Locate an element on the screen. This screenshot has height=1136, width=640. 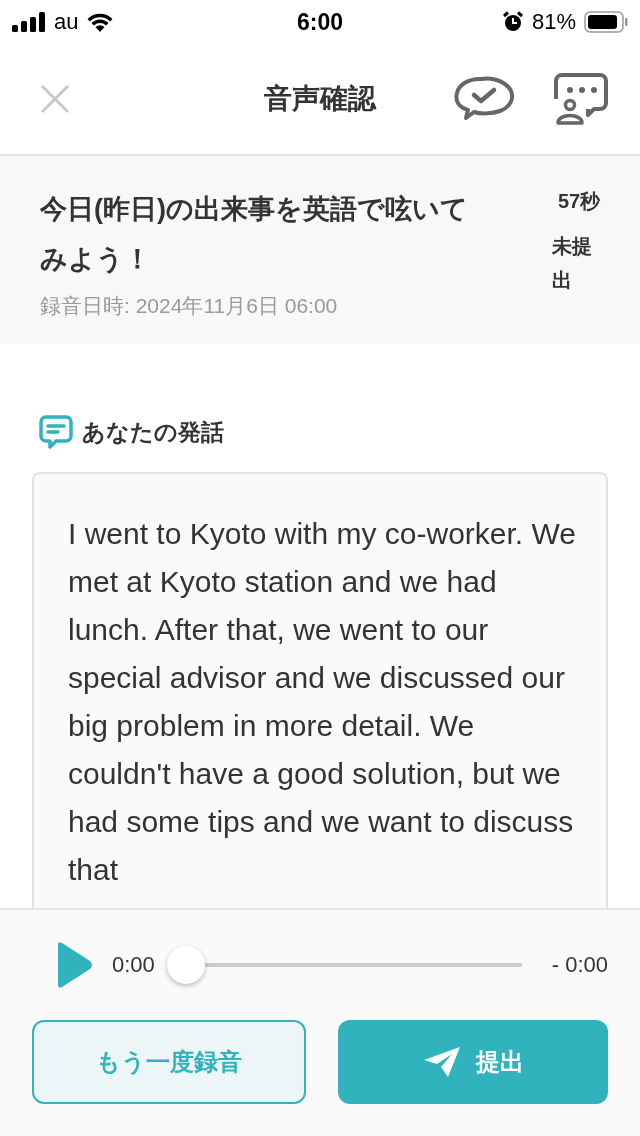
submit-button: 提出 is located at coordinates (473, 1062).